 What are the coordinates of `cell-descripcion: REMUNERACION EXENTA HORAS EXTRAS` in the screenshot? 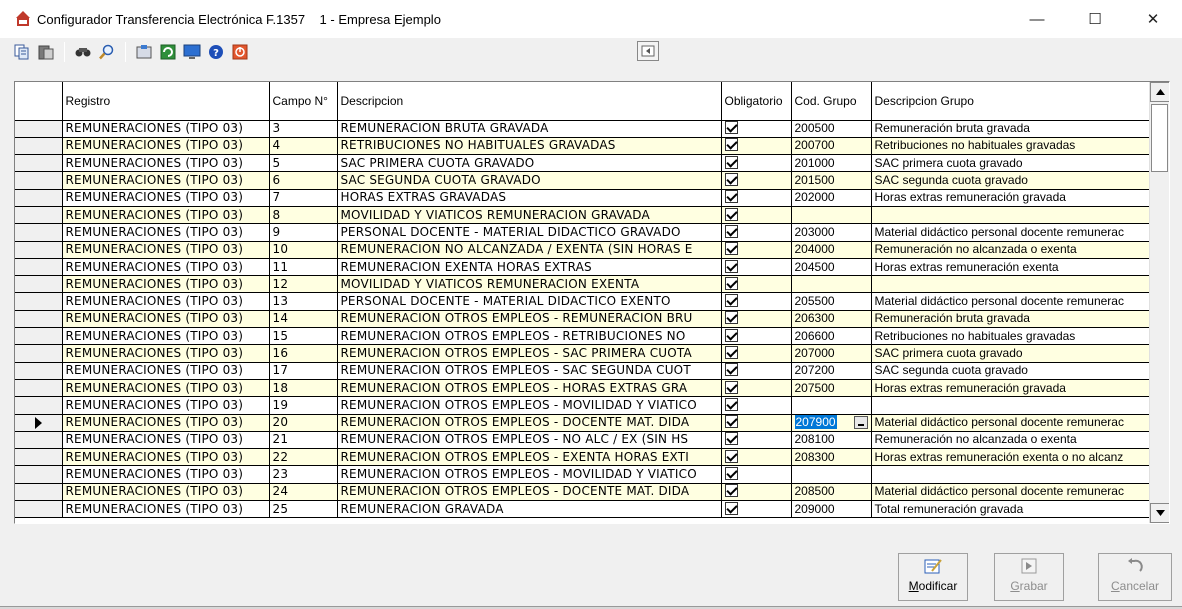 It's located at (529, 267).